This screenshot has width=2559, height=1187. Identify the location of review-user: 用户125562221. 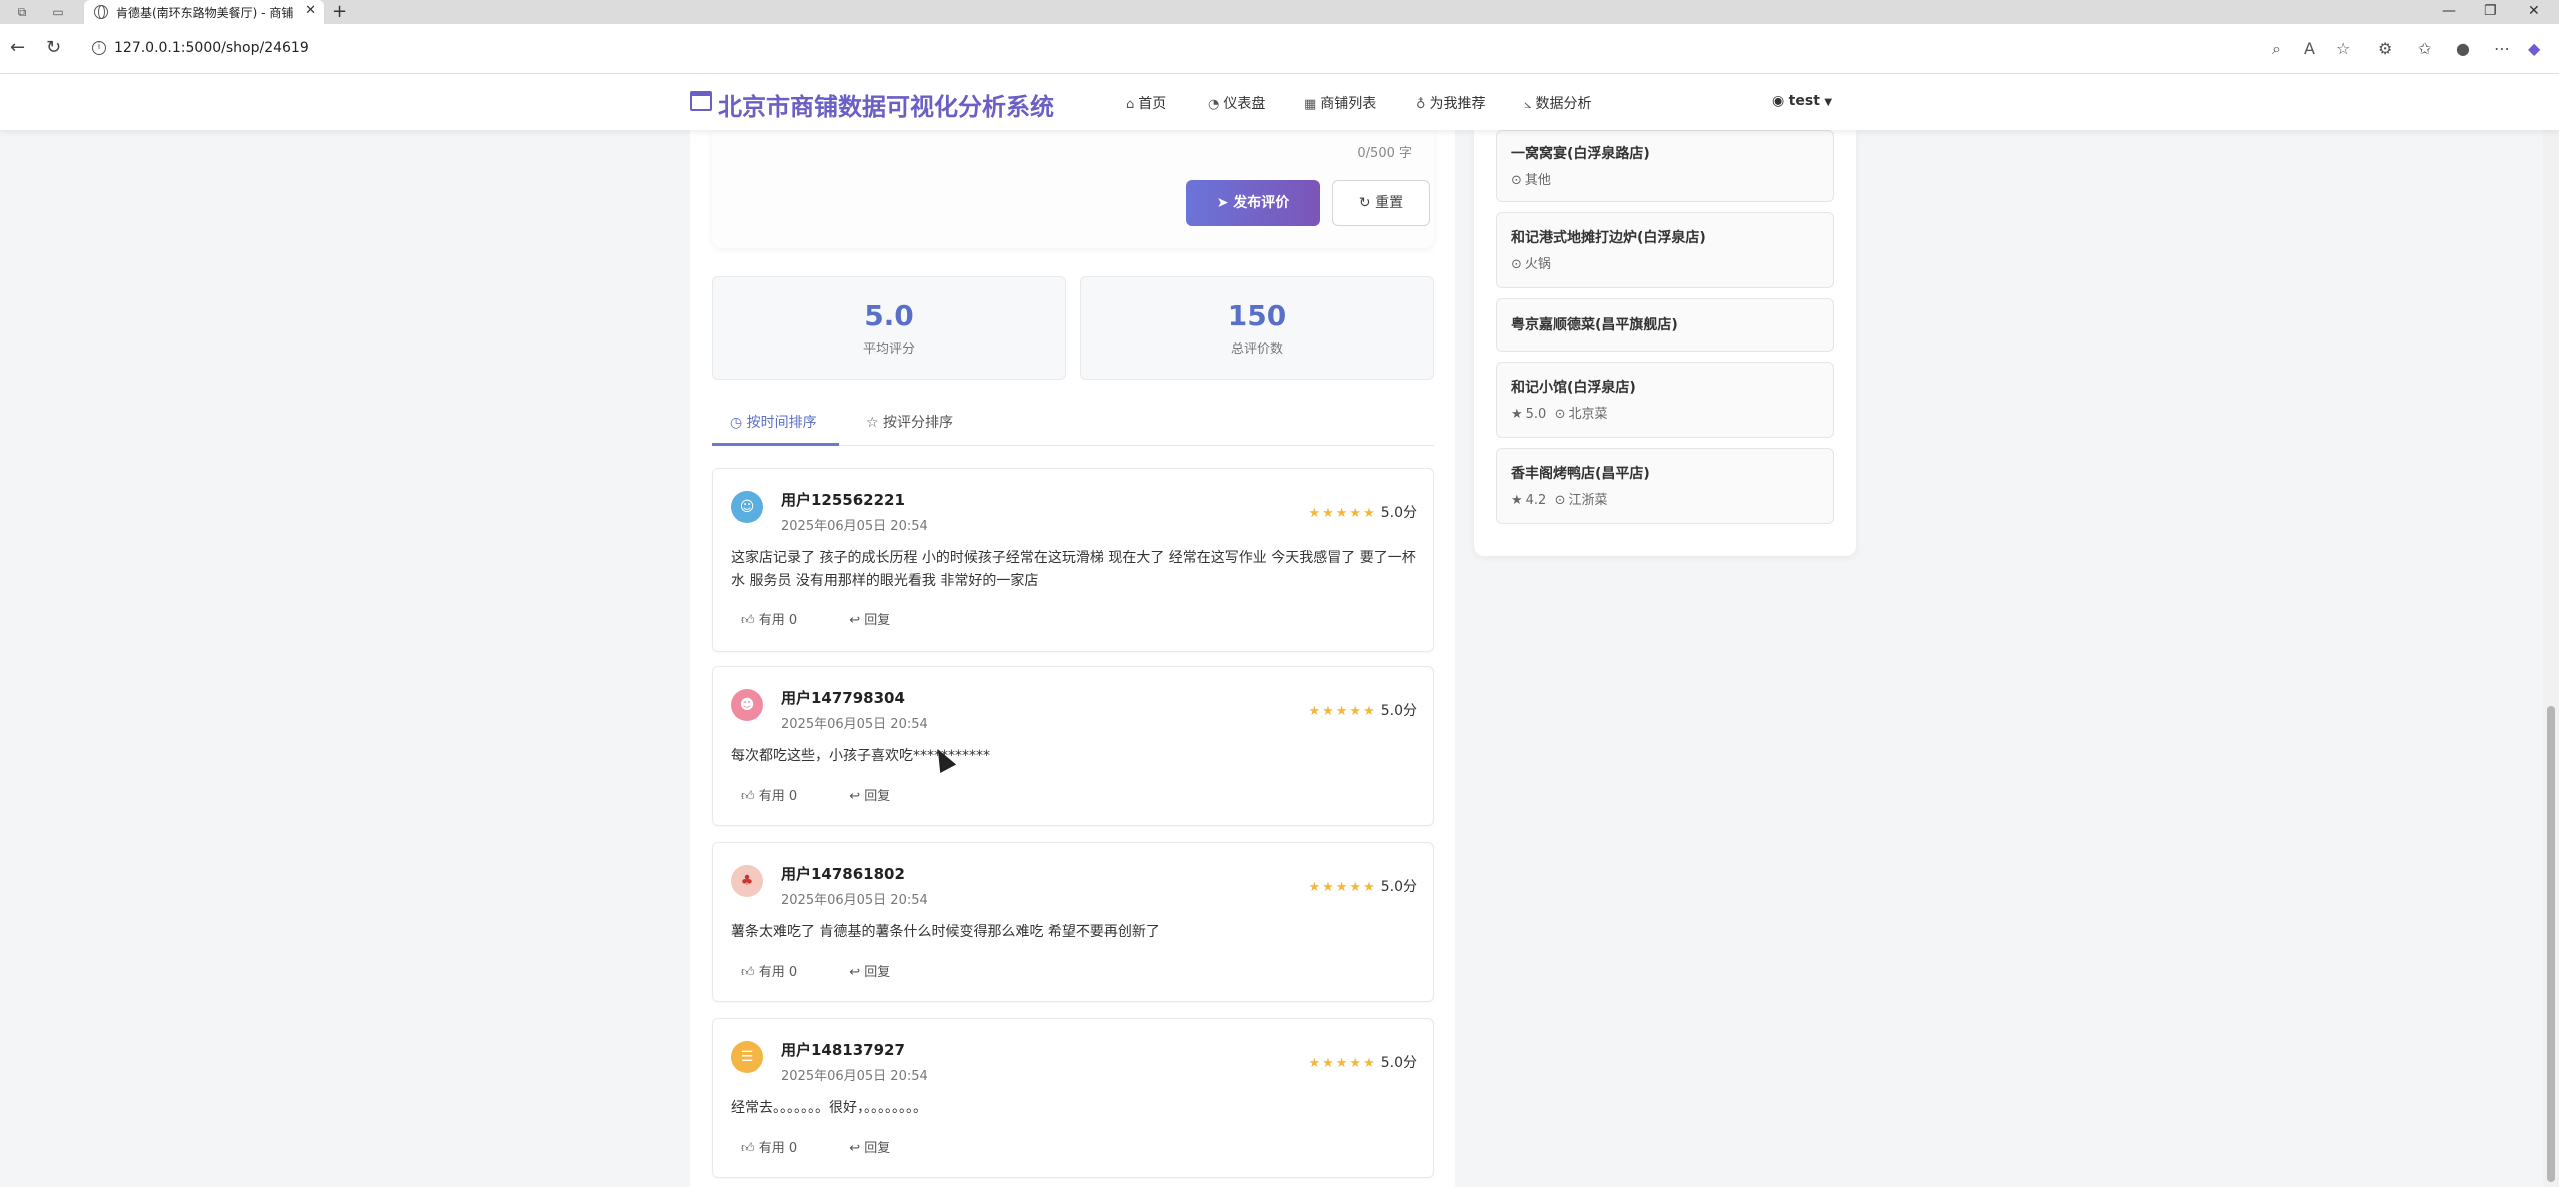
(843, 500).